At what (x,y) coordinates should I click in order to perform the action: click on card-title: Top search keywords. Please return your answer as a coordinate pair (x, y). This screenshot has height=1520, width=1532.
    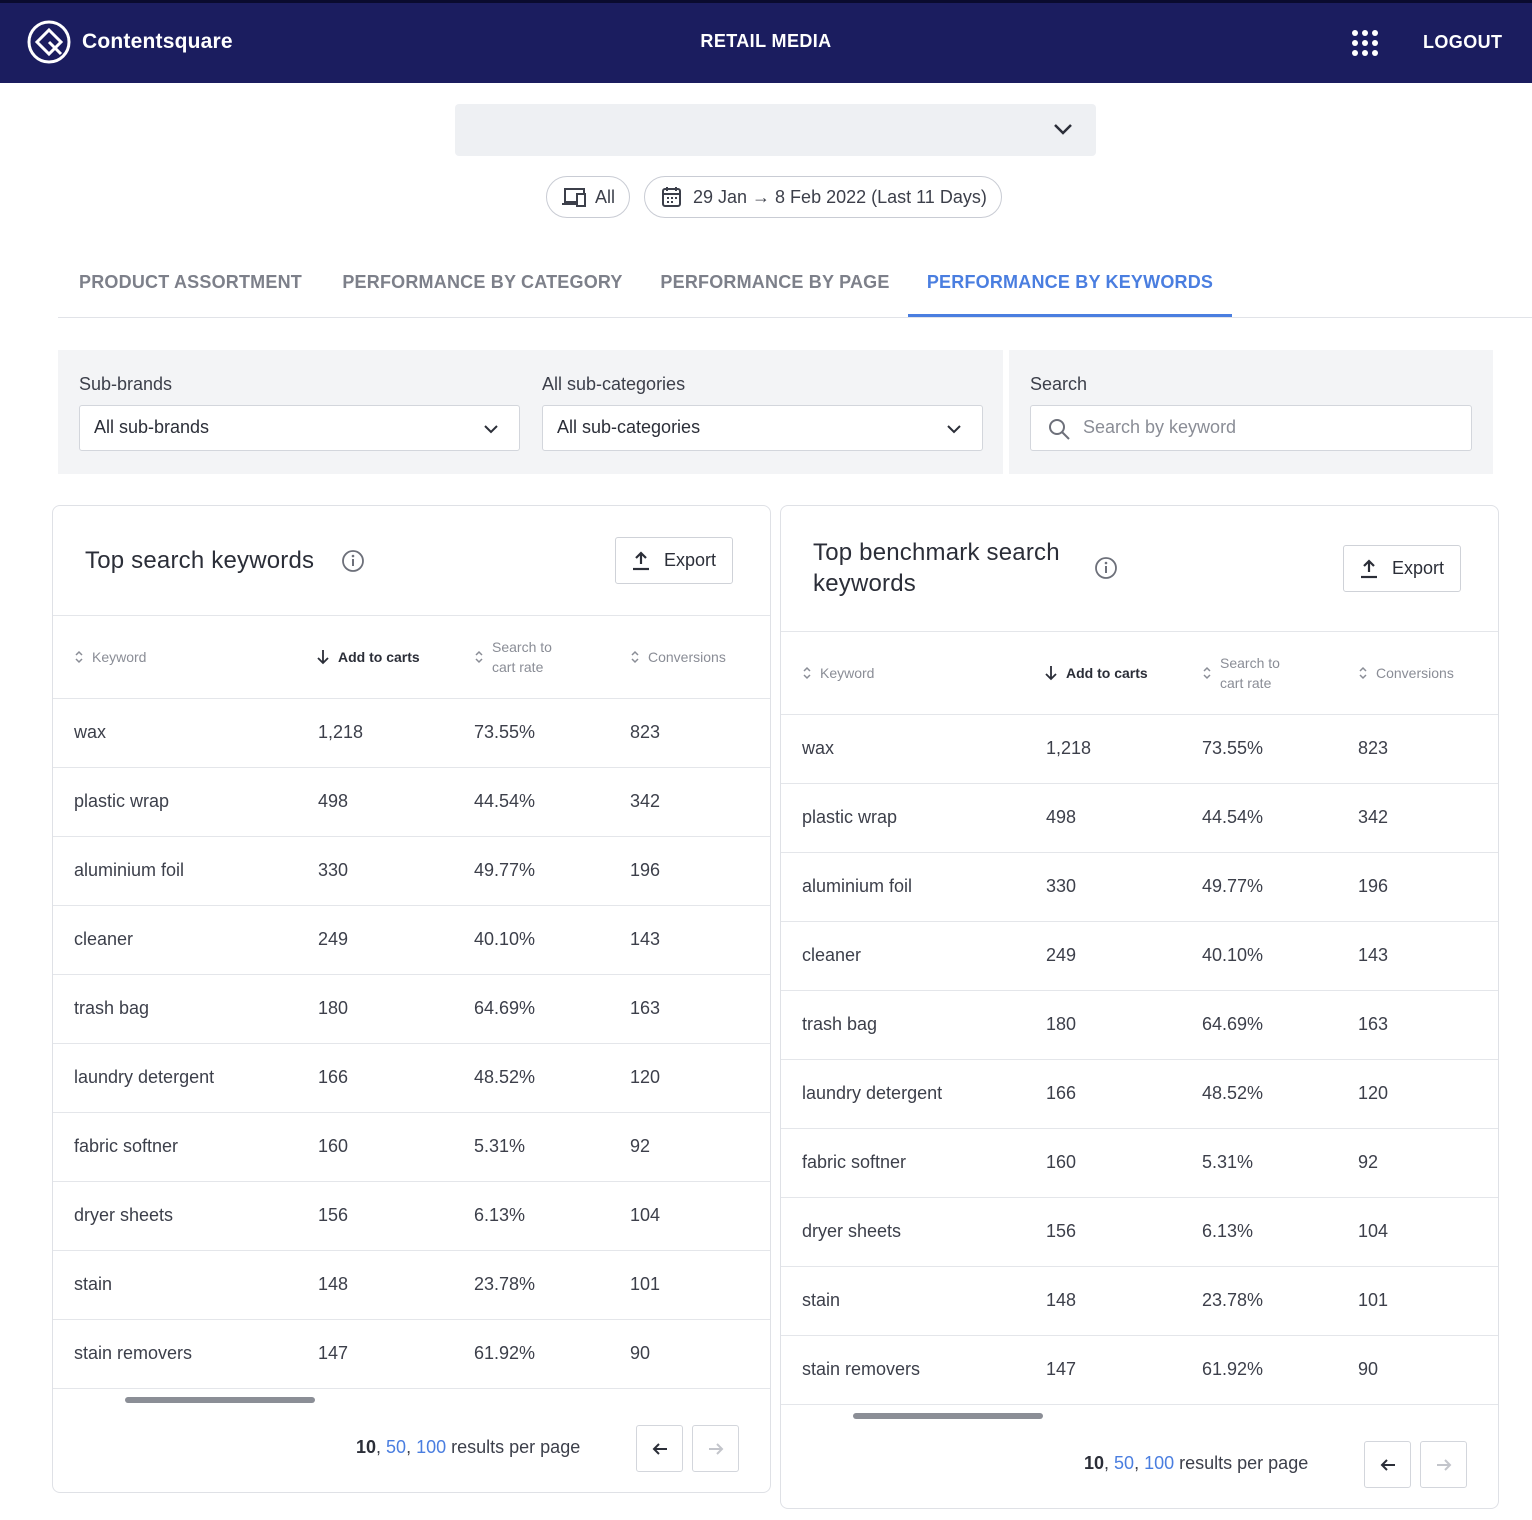
    Looking at the image, I should click on (200, 560).